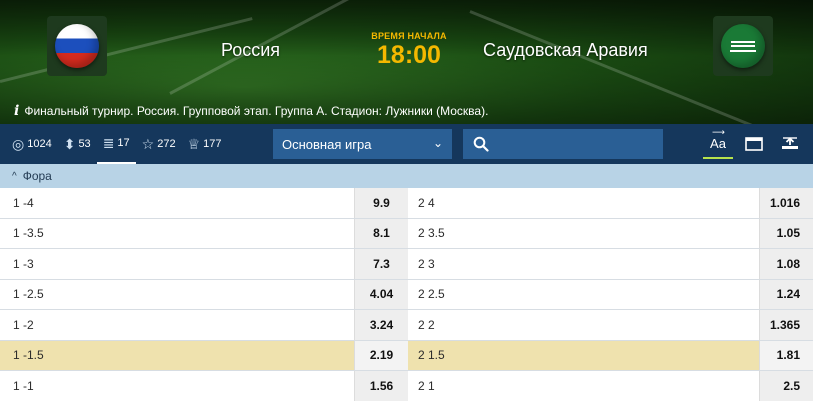  Describe the element at coordinates (39, 144) in the screenshot. I see `stat-count: 1024` at that location.